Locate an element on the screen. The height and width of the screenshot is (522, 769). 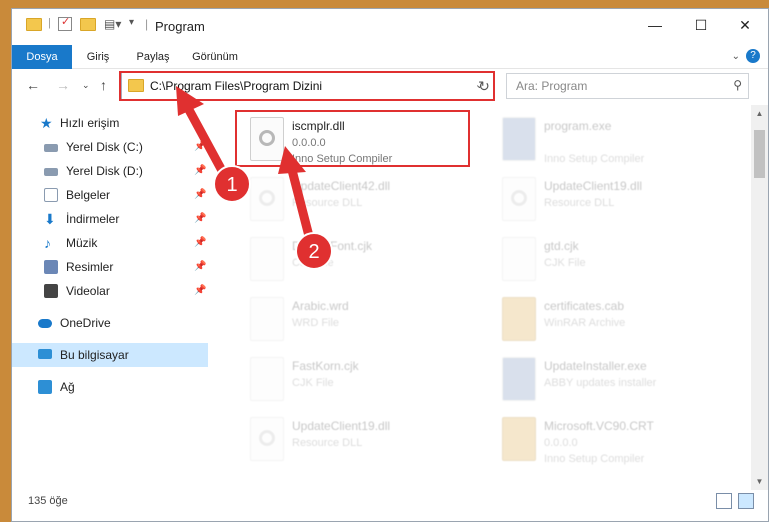
window-title: Program is located at coordinates (180, 26).